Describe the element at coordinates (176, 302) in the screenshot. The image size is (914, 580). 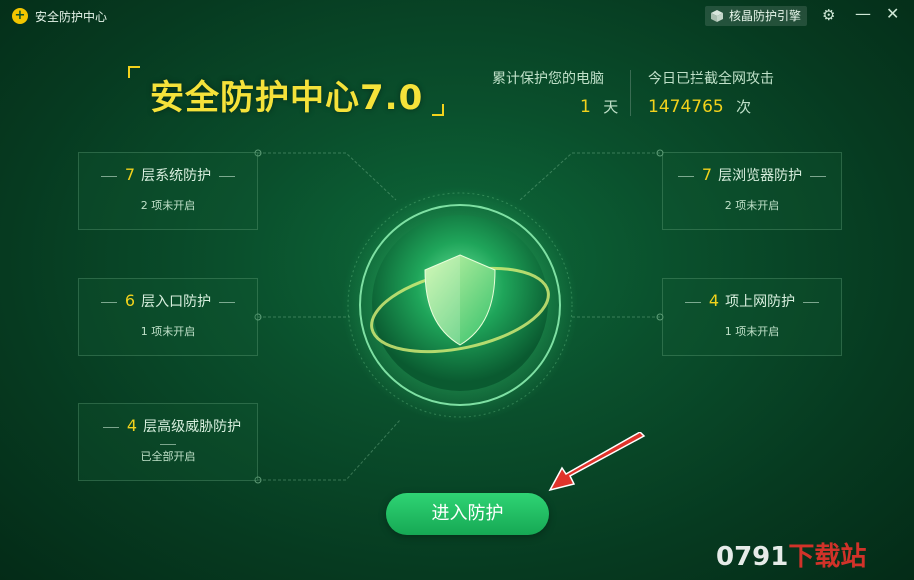
I see `card-title-text: 层入口防护` at that location.